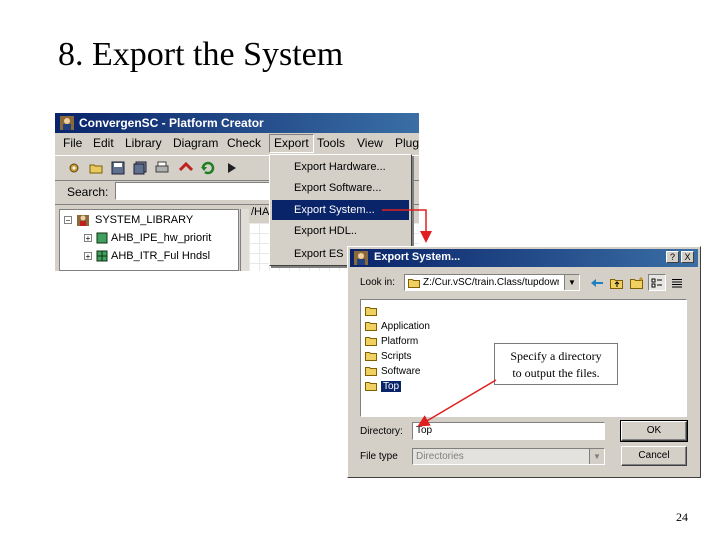 The height and width of the screenshot is (540, 720). Describe the element at coordinates (161, 238) in the screenshot. I see `tree-item-label: AHB_IPE_hw_priorit` at that location.